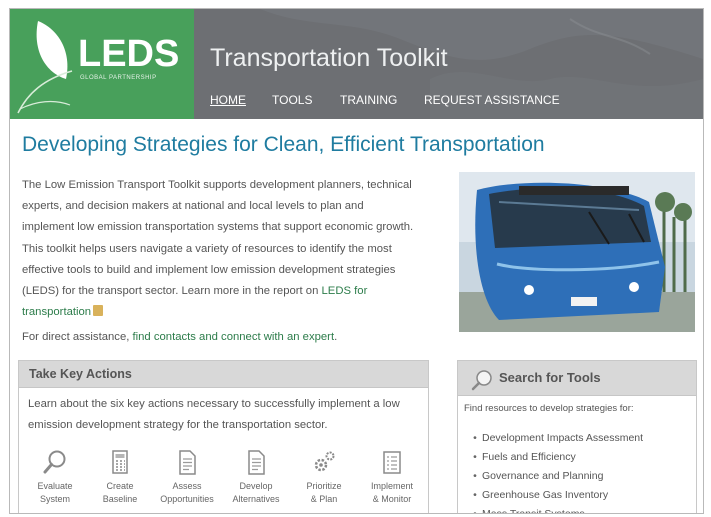  What do you see at coordinates (577, 252) in the screenshot?
I see `bus-photo` at bounding box center [577, 252].